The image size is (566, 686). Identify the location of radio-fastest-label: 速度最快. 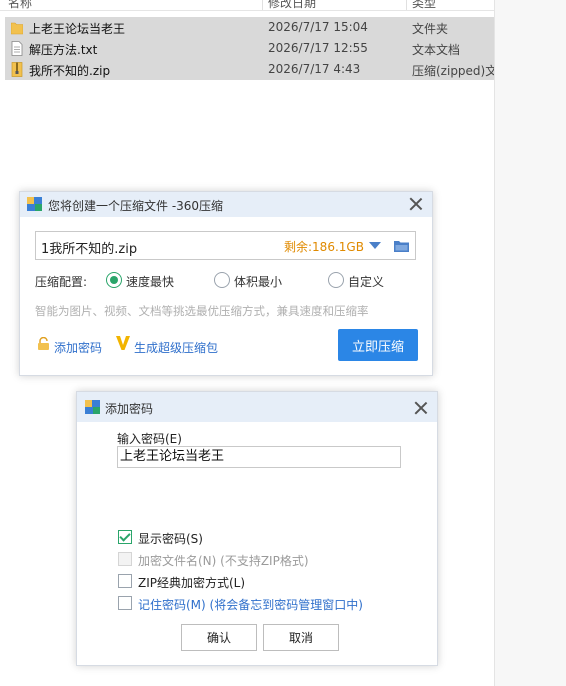
(150, 281).